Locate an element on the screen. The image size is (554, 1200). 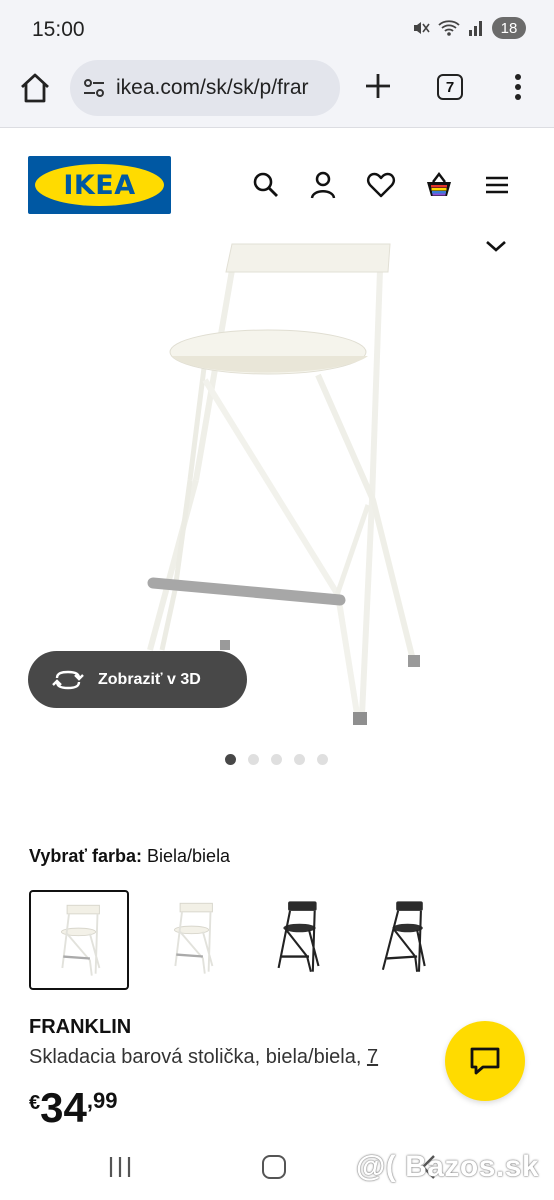
product-price: € 34 ,99 is located at coordinates (73, 1108).